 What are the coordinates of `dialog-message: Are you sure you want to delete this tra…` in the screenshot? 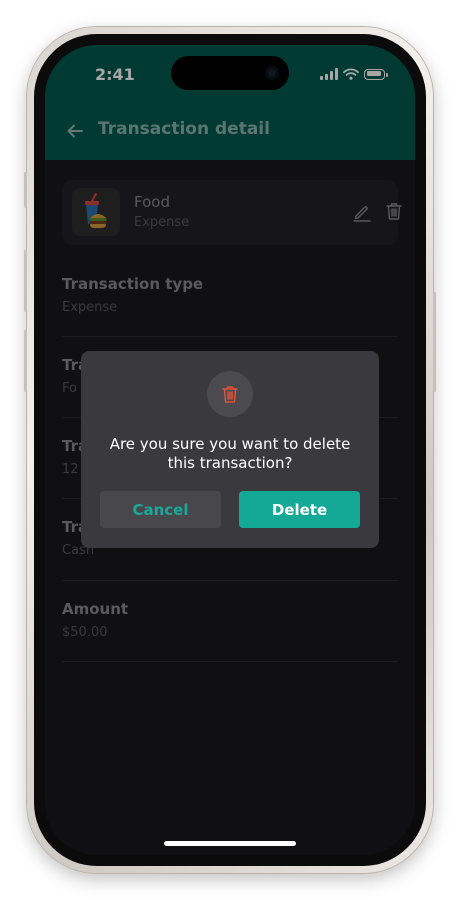 It's located at (230, 453).